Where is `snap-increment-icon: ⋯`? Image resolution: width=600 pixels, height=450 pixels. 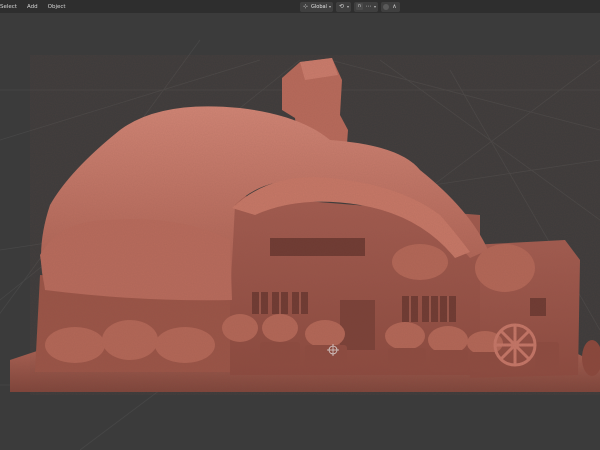
snap-increment-icon: ⋯ is located at coordinates (368, 6).